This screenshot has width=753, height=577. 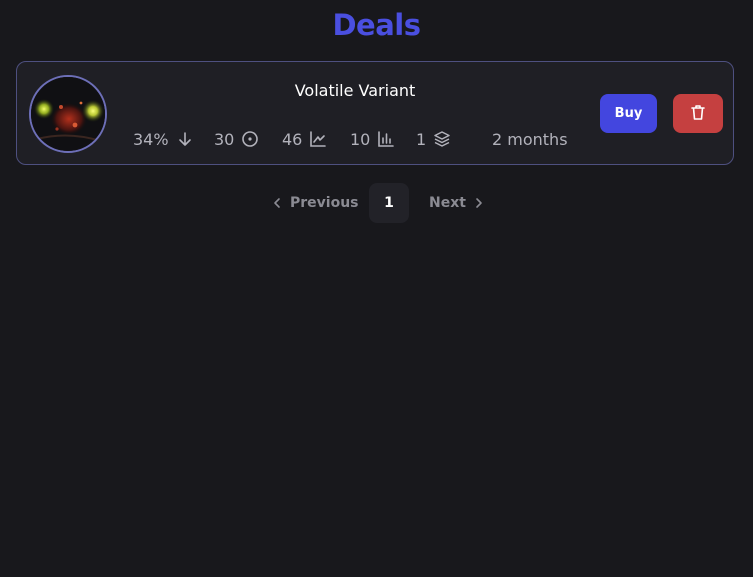 I want to click on next-label: Next, so click(x=447, y=203).